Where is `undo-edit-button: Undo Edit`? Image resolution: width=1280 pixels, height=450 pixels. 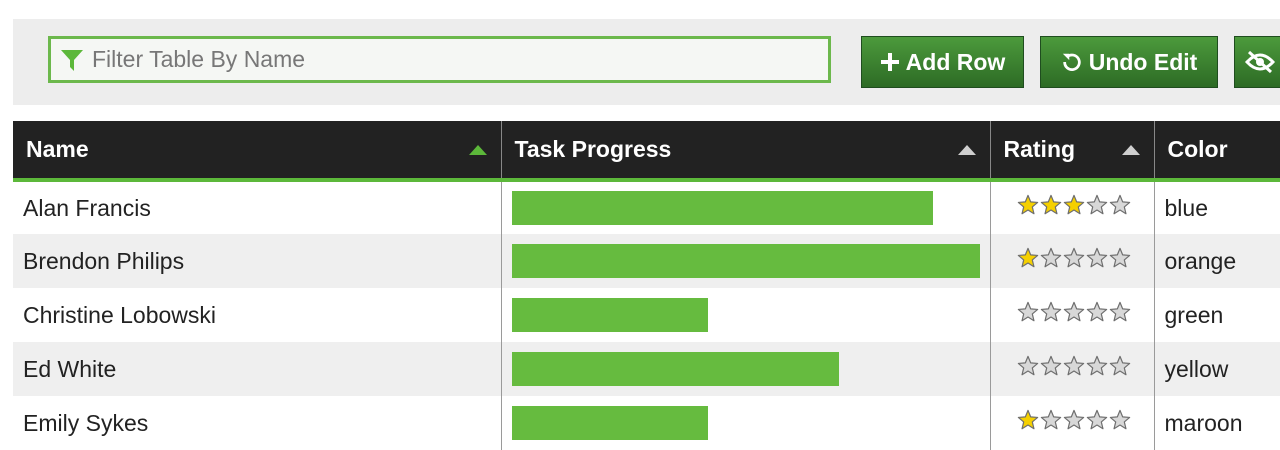
undo-edit-button: Undo Edit is located at coordinates (1129, 62).